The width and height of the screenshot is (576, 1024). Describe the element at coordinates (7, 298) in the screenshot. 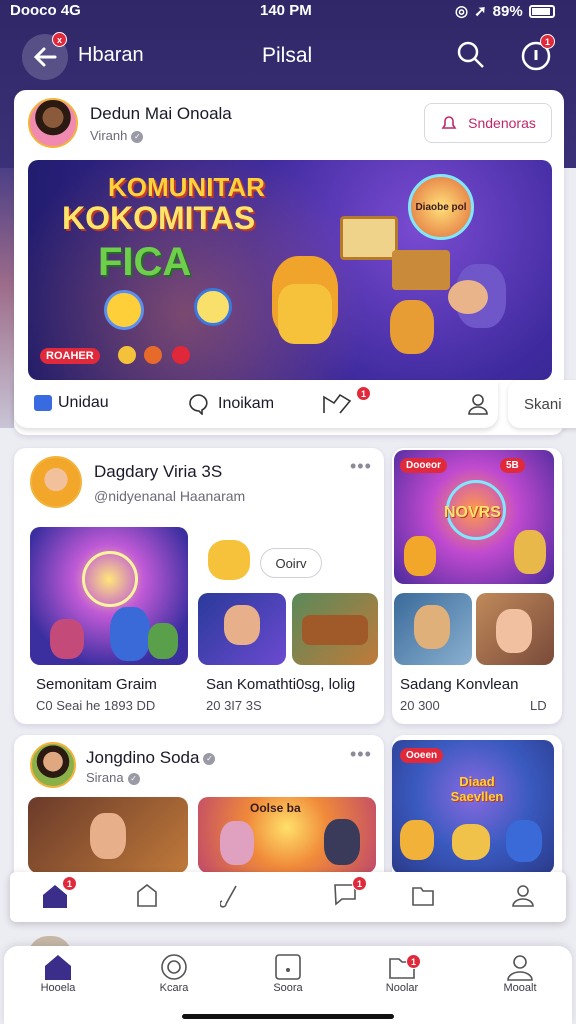

I see `side-strip` at that location.